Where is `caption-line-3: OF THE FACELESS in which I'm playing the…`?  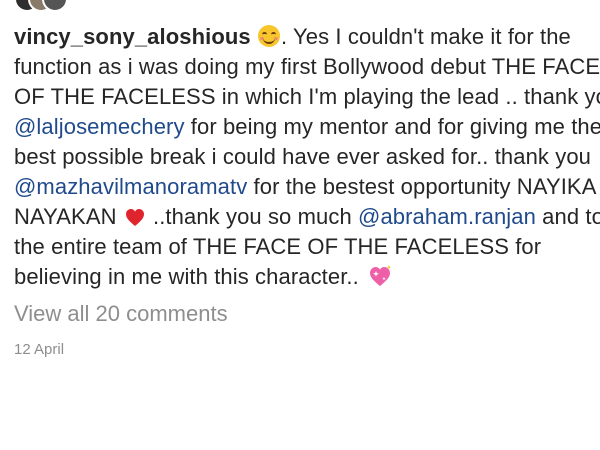 caption-line-3: OF THE FACELESS in which I'm playing the… is located at coordinates (307, 97).